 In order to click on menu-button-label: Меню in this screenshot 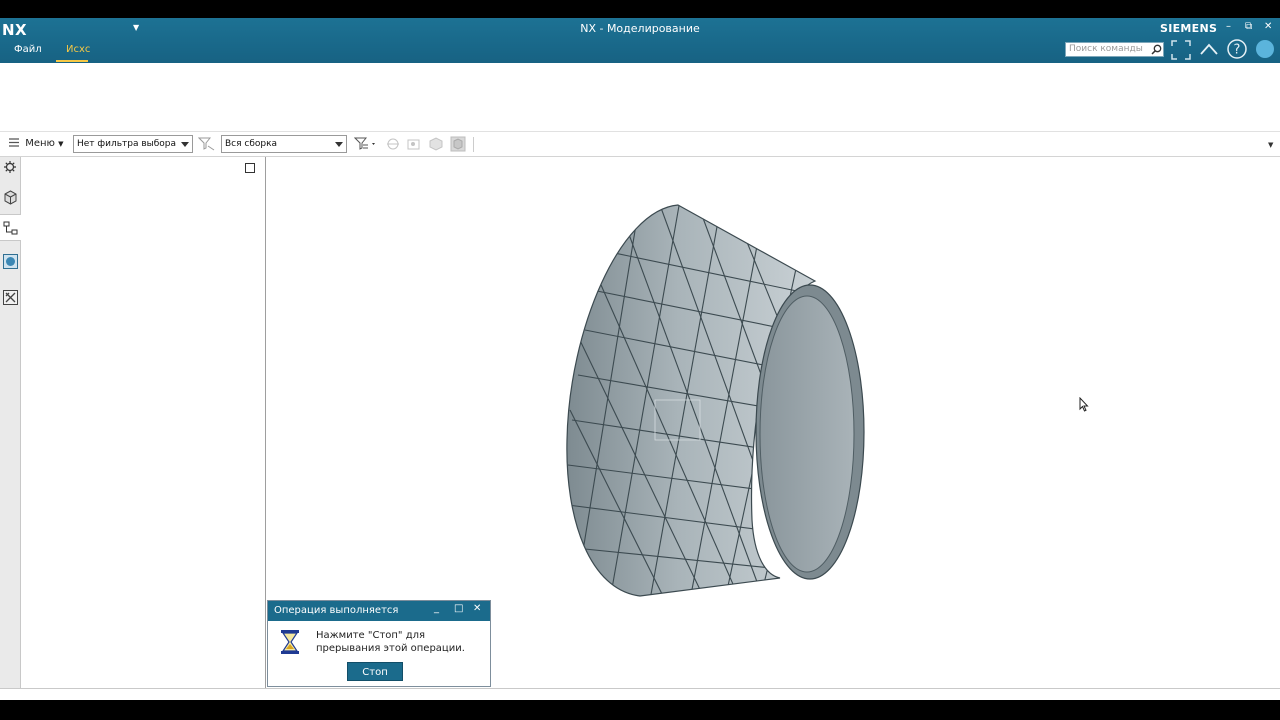, I will do `click(40, 143)`.